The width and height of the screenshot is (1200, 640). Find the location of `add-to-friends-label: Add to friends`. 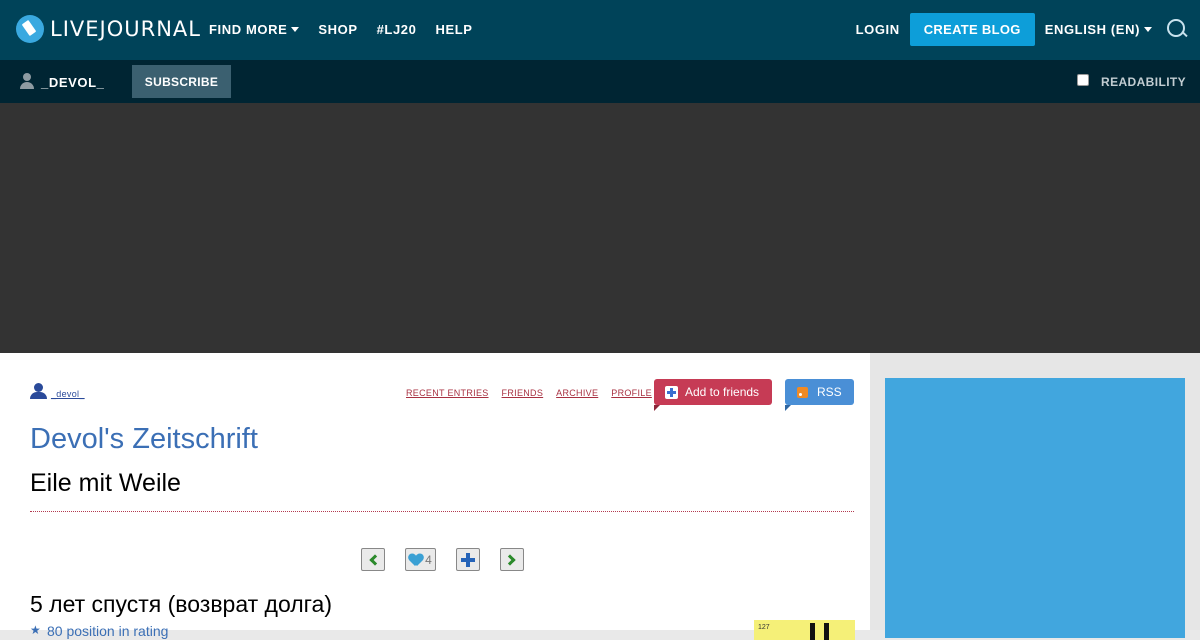

add-to-friends-label: Add to friends is located at coordinates (722, 392).